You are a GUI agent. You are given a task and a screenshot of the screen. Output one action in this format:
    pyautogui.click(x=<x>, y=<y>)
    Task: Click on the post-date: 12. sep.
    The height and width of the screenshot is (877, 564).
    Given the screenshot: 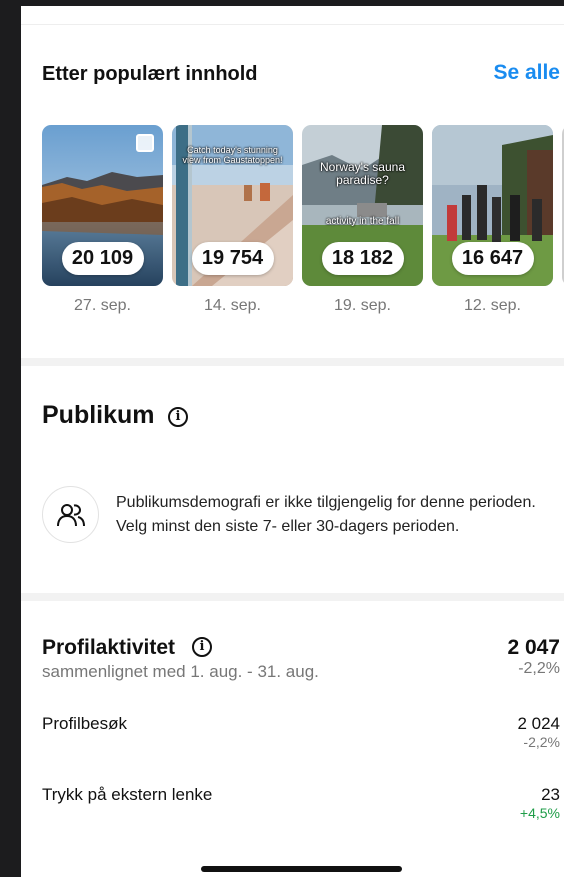 What is the action you would take?
    pyautogui.click(x=492, y=305)
    